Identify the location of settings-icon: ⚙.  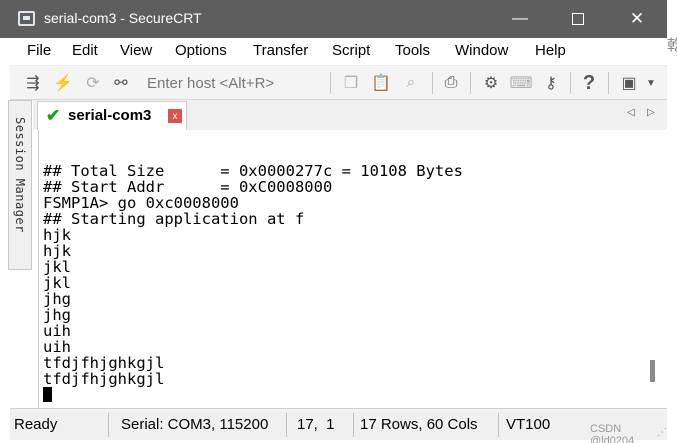
(491, 83).